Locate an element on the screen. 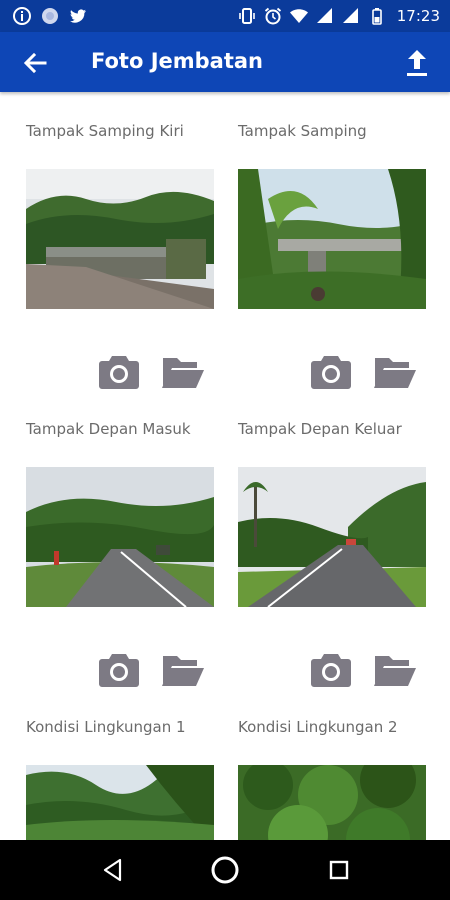 This screenshot has width=450, height=900. nav-recents-button is located at coordinates (339, 870).